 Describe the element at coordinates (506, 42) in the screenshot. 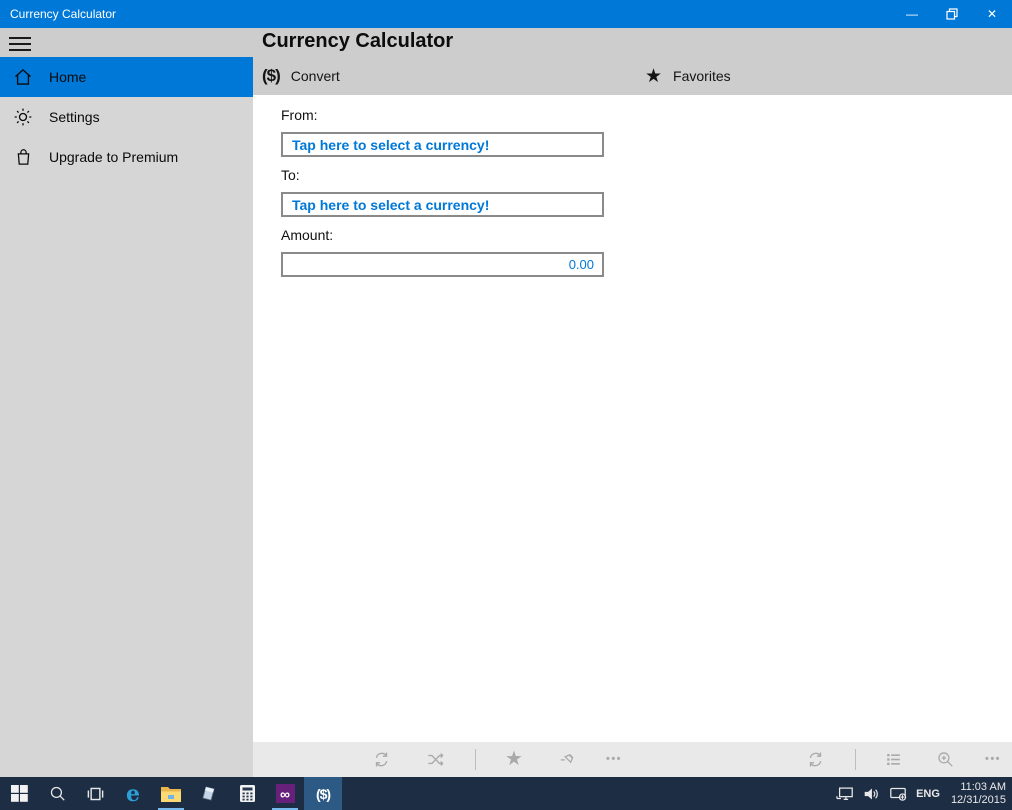

I see `header-band: Currency Calculator` at that location.